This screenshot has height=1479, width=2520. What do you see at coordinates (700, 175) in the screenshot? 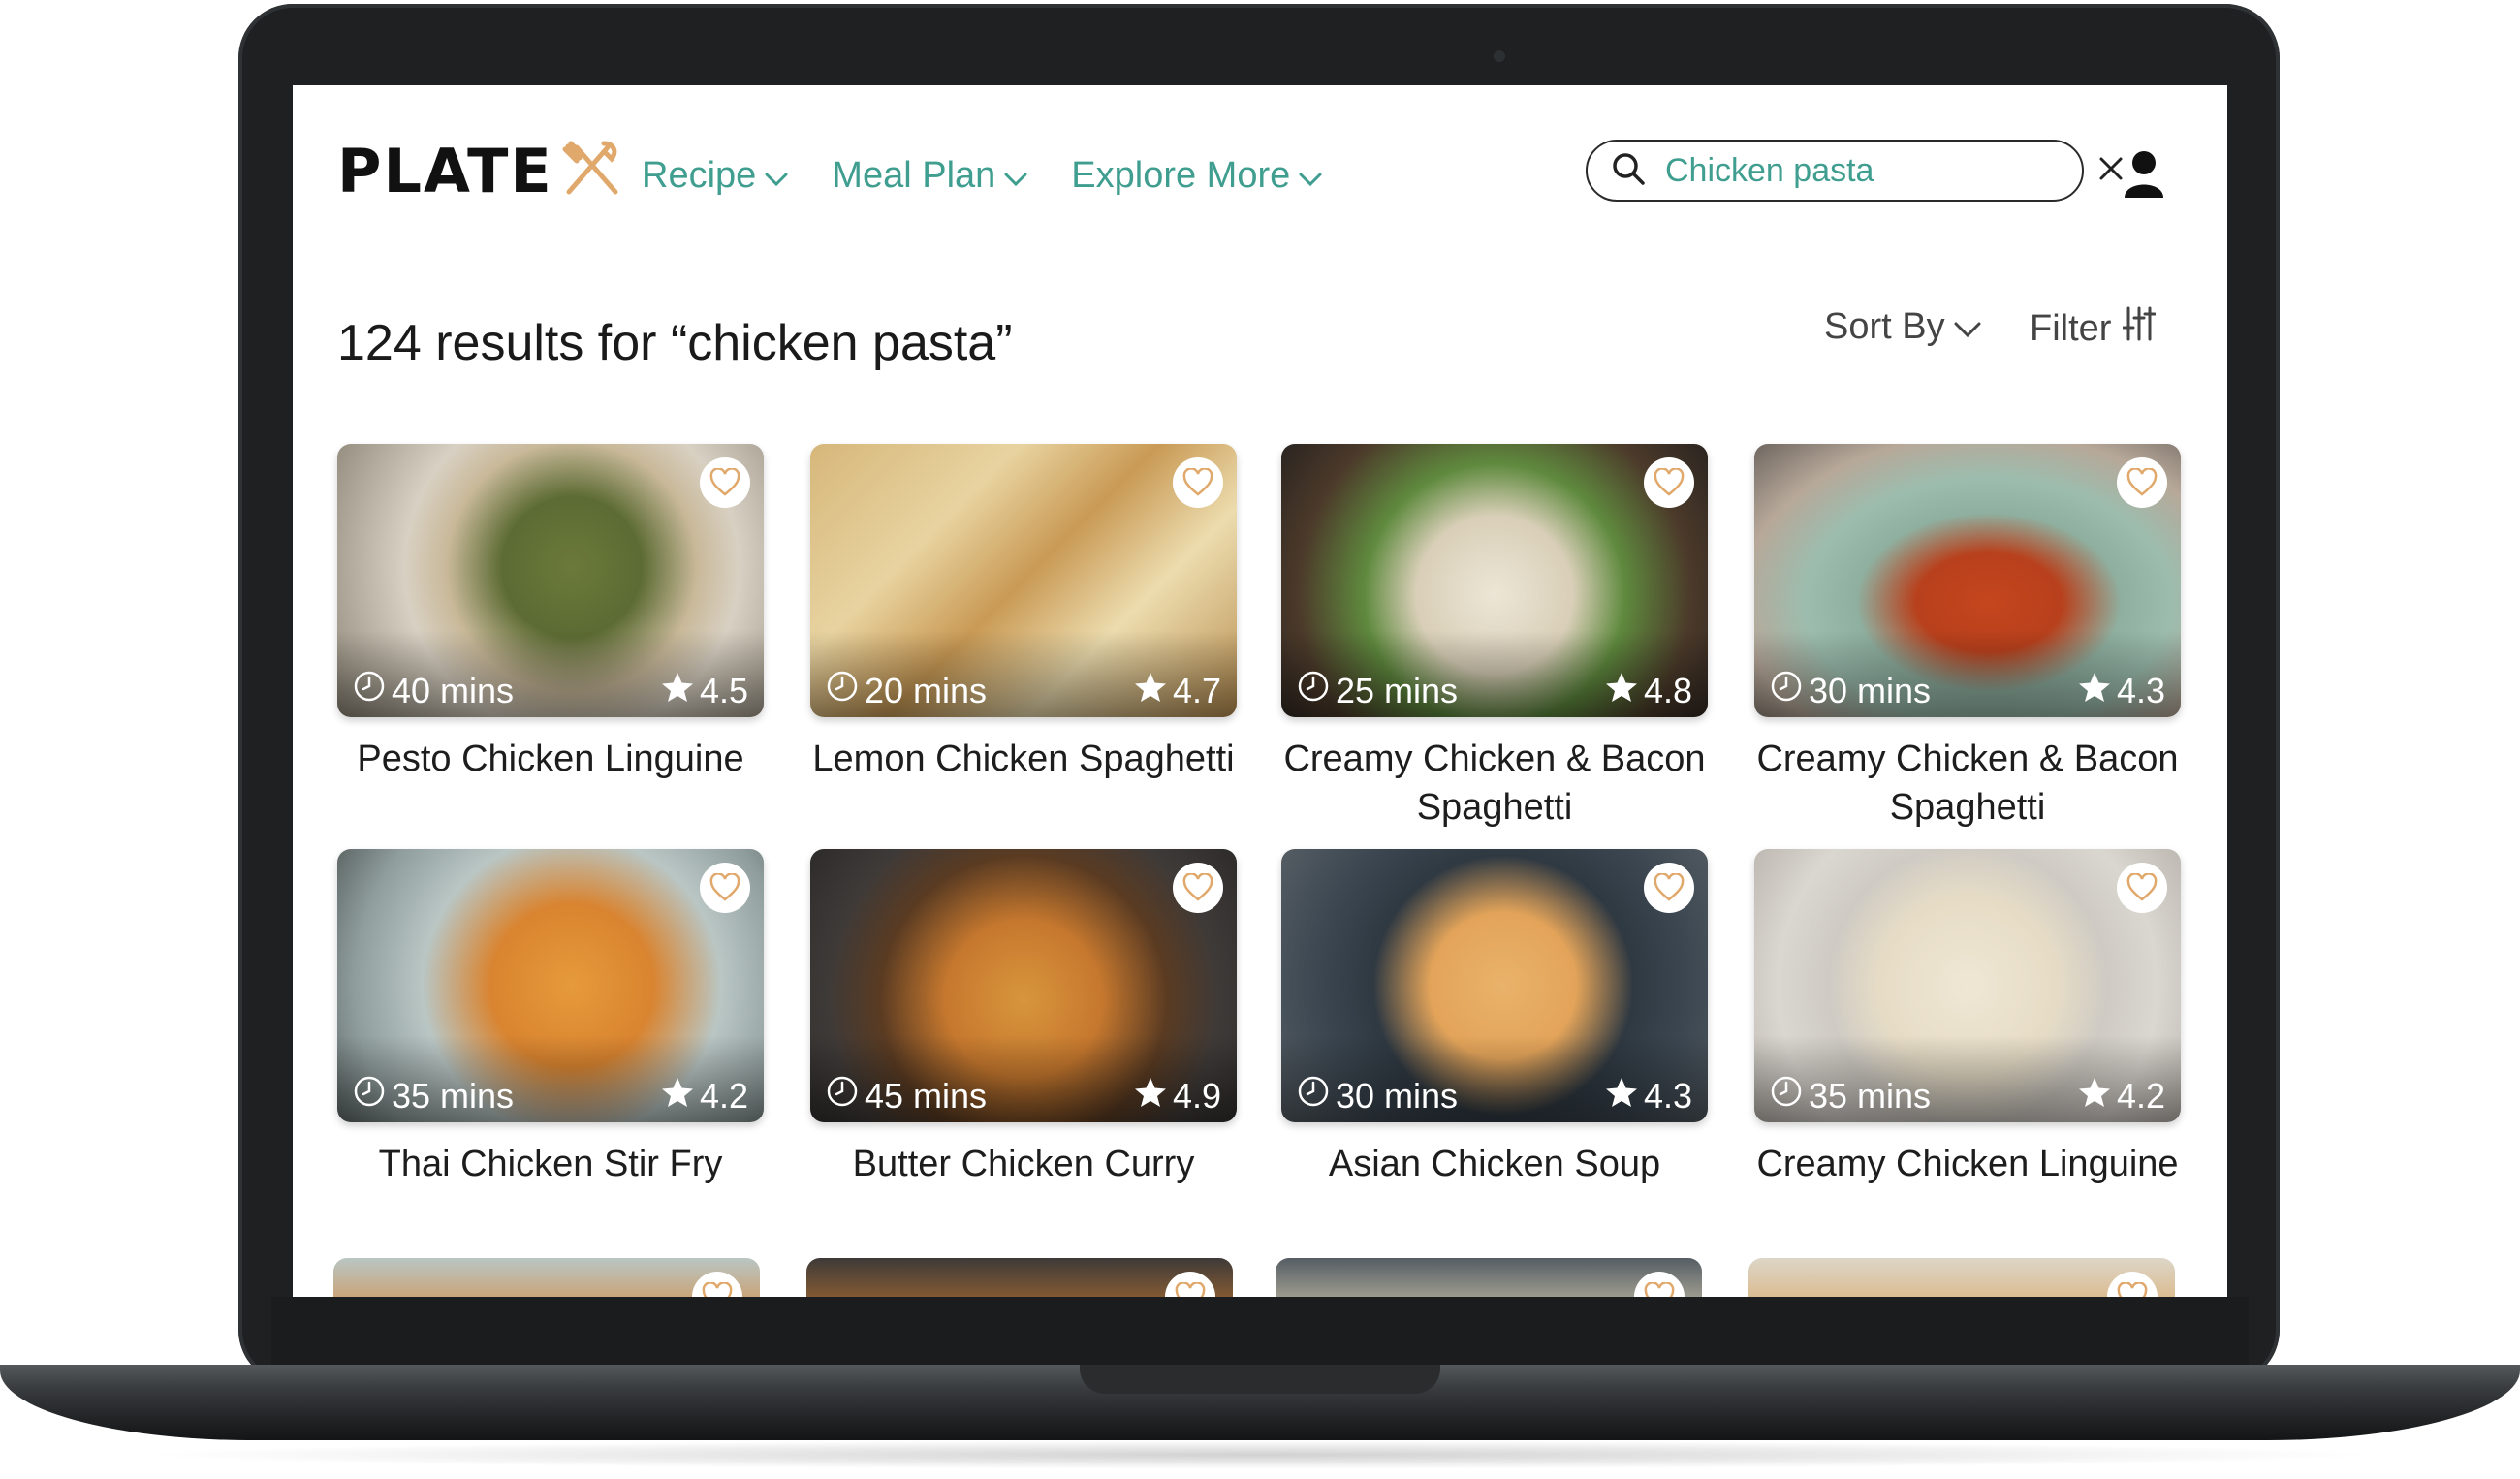
I see `nav-recipe-label: Recipe` at bounding box center [700, 175].